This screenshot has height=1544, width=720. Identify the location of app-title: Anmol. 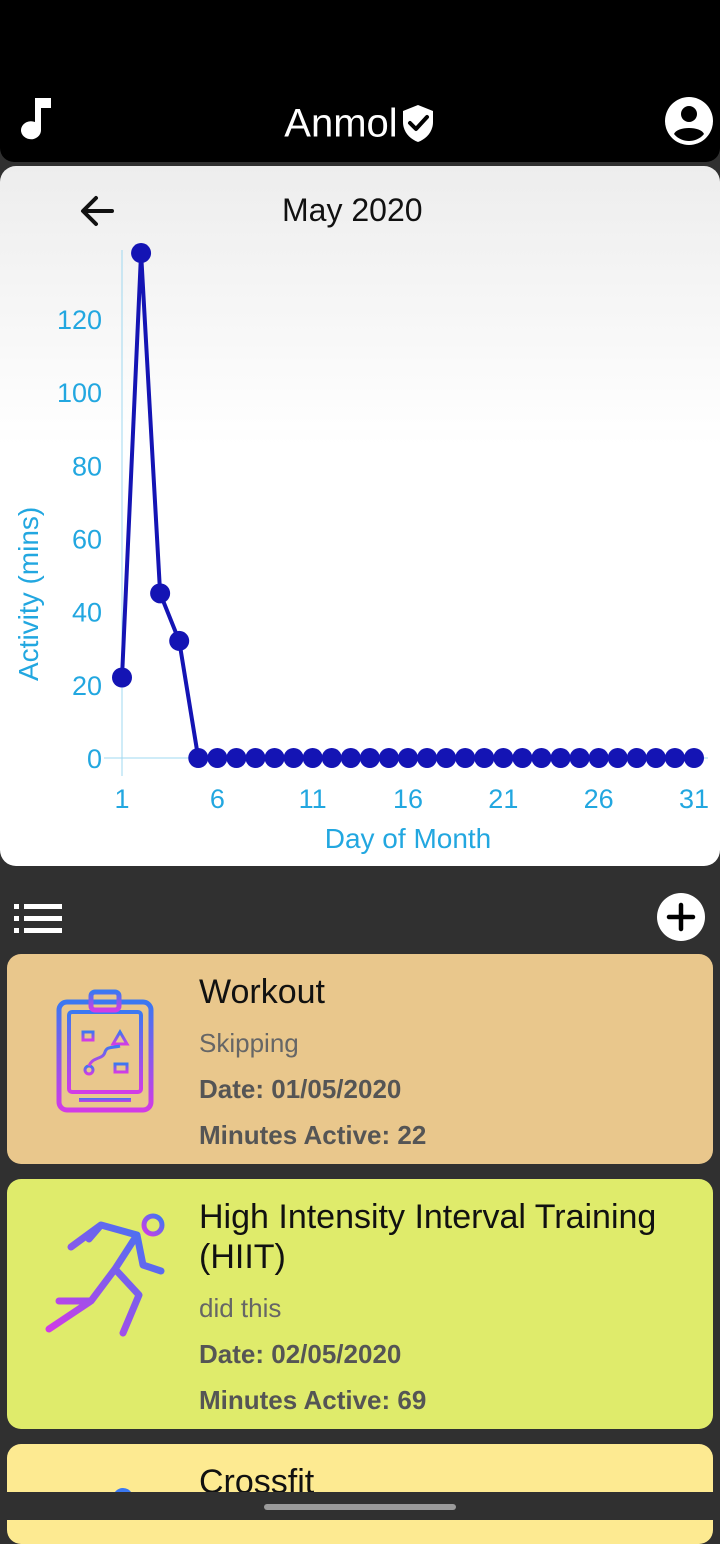
(360, 122).